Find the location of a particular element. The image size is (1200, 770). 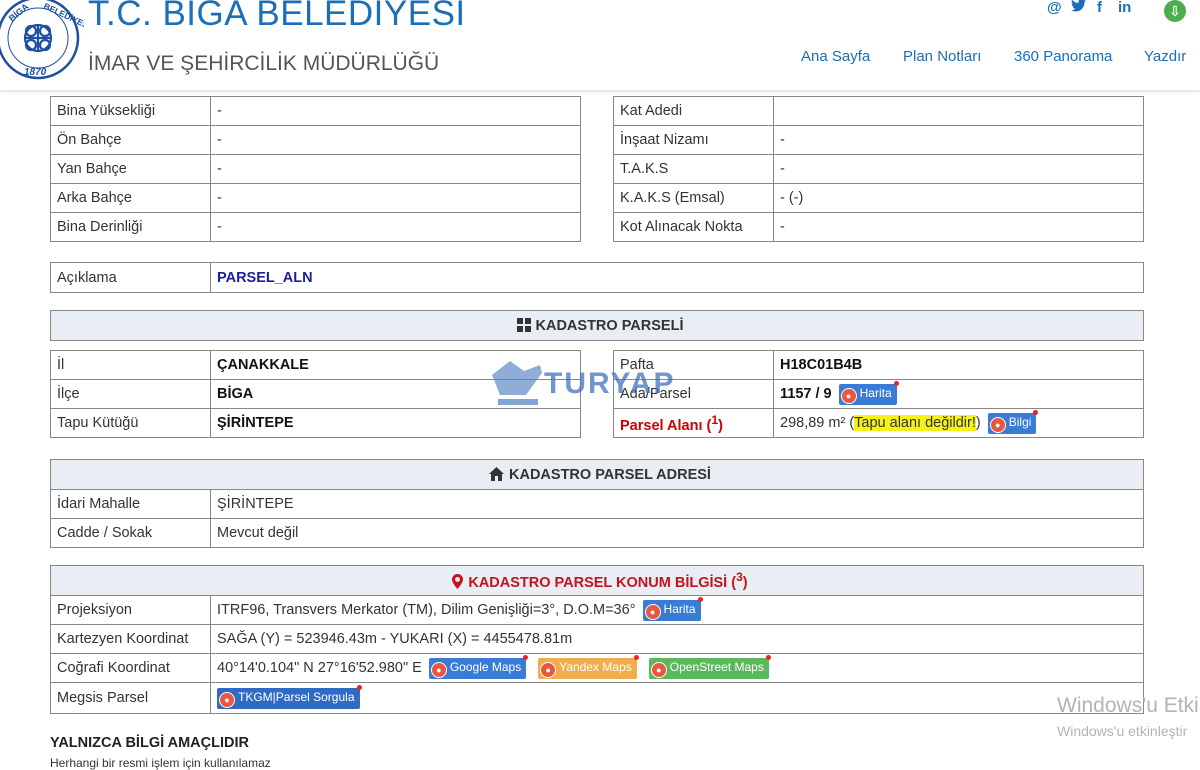

pafta-label: Pafta is located at coordinates (693, 365).